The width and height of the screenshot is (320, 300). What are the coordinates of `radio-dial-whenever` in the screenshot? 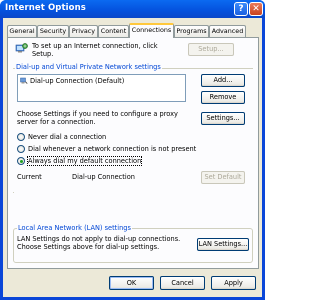 It's located at (21, 149).